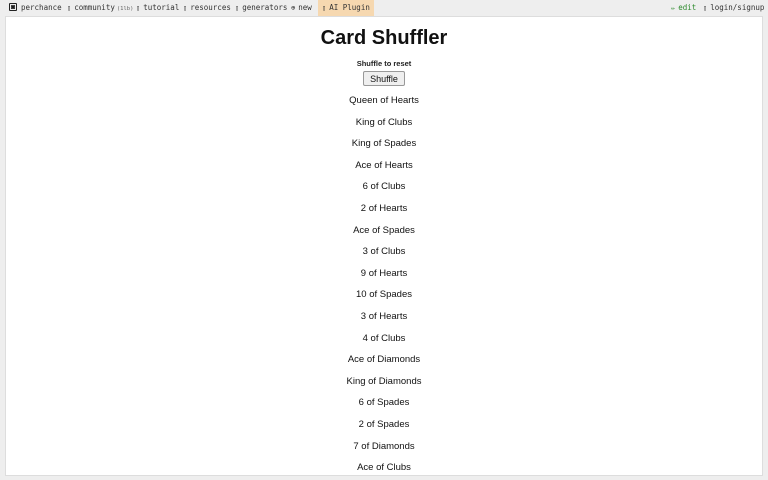 This screenshot has height=480, width=768. Describe the element at coordinates (324, 8) in the screenshot. I see `robot-icon: ▯` at that location.